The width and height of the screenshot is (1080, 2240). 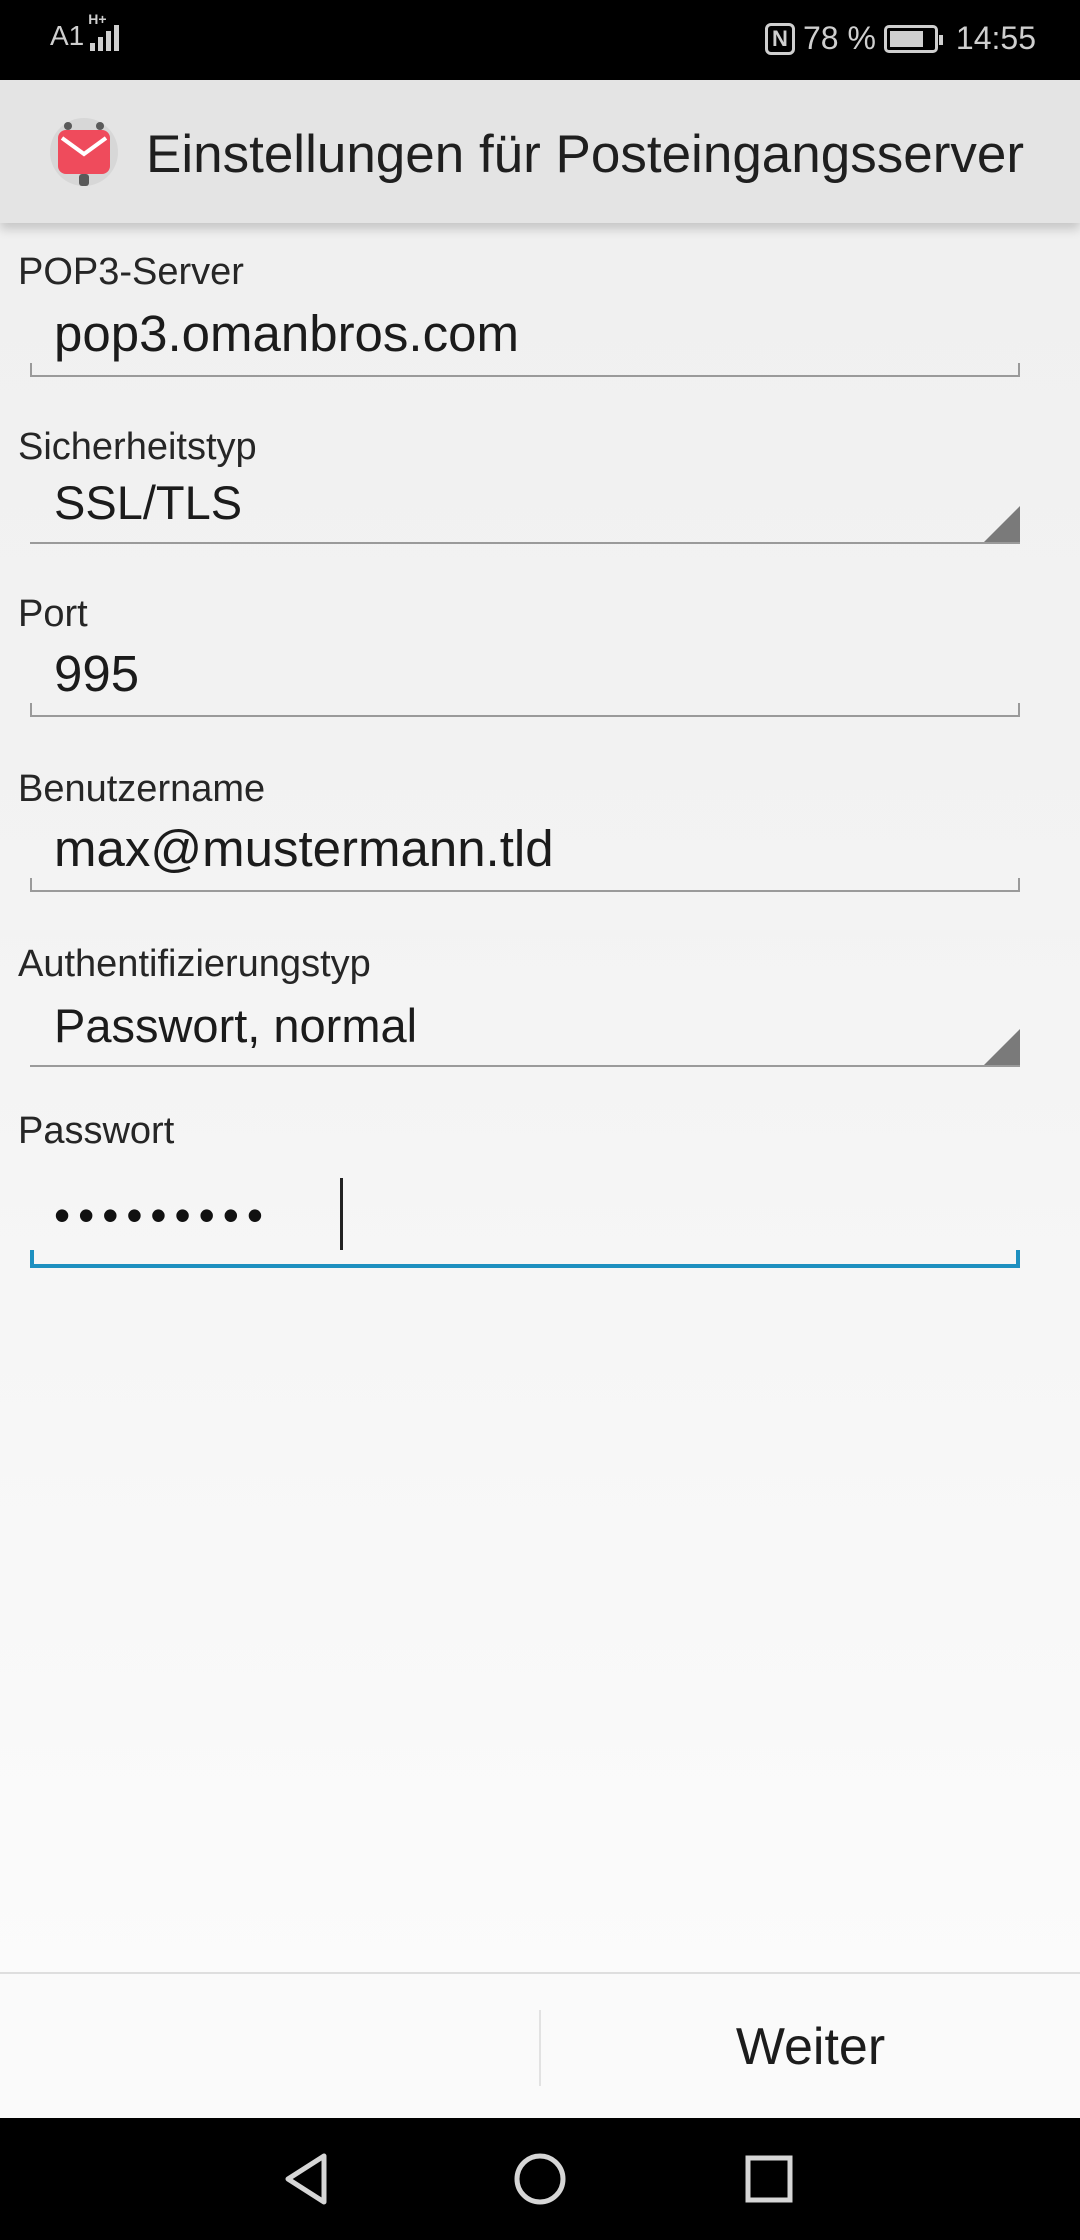 What do you see at coordinates (540, 2045) in the screenshot?
I see `button-bar: Weiter` at bounding box center [540, 2045].